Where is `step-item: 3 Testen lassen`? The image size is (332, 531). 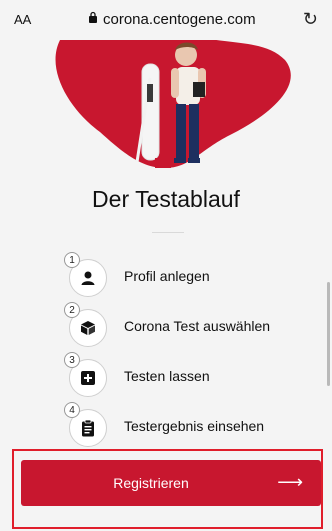 step-item: 3 Testen lassen is located at coordinates (194, 375).